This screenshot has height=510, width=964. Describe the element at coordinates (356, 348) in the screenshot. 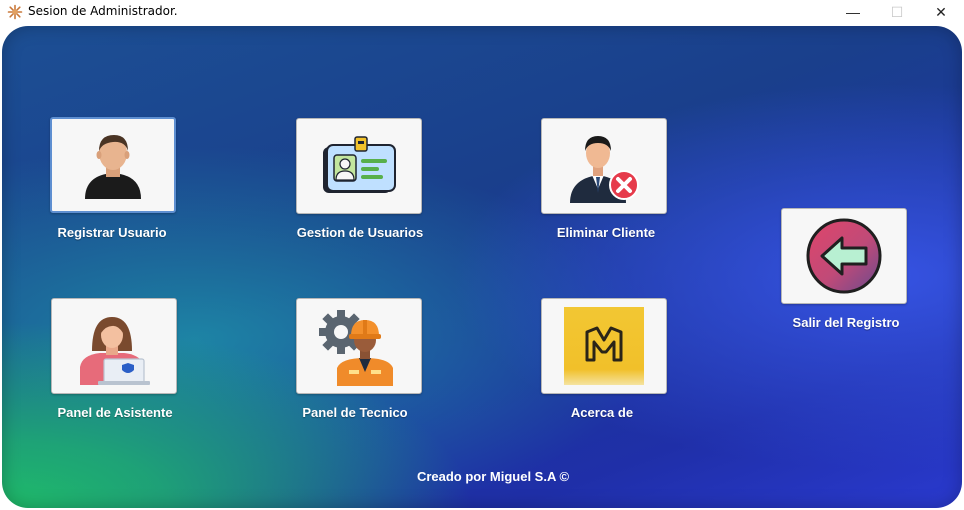

I see `technician-gear-icon` at that location.